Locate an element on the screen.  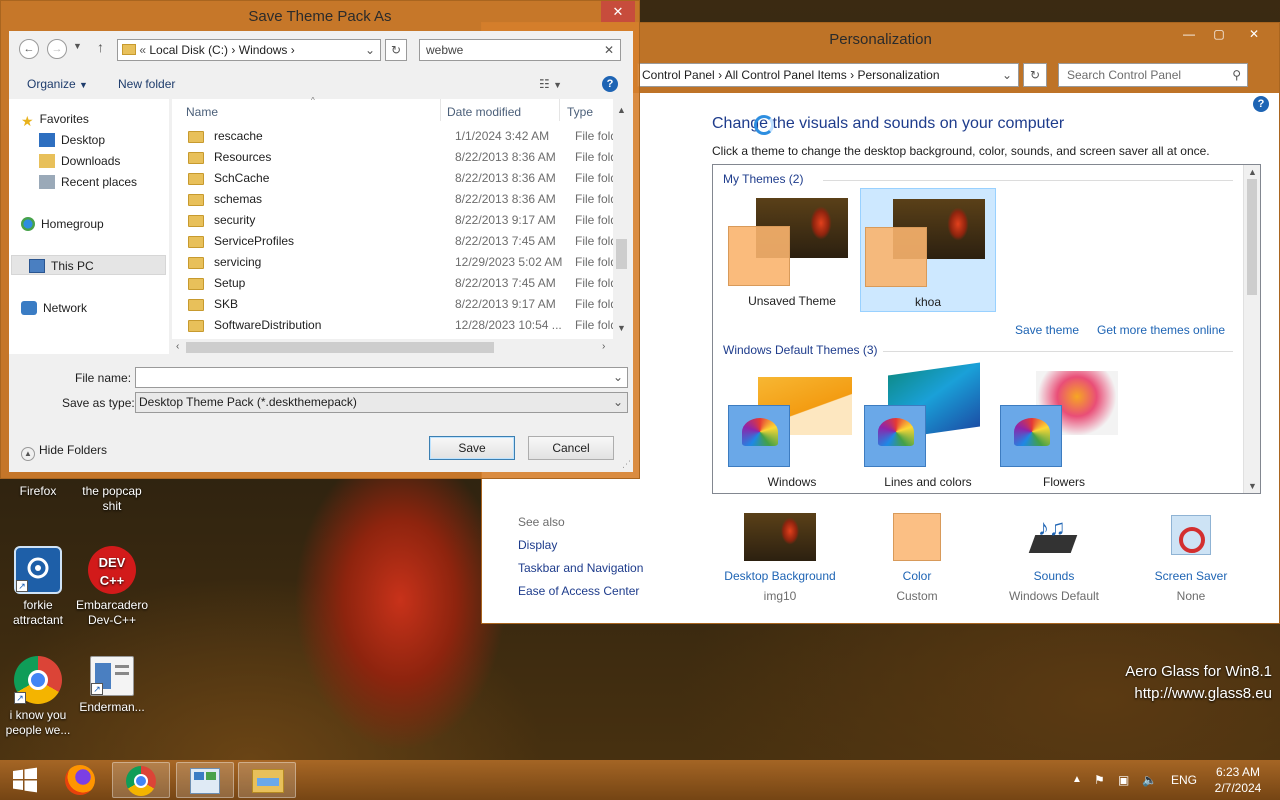
breadcrumb-overflow: « is located at coordinates (142, 50).